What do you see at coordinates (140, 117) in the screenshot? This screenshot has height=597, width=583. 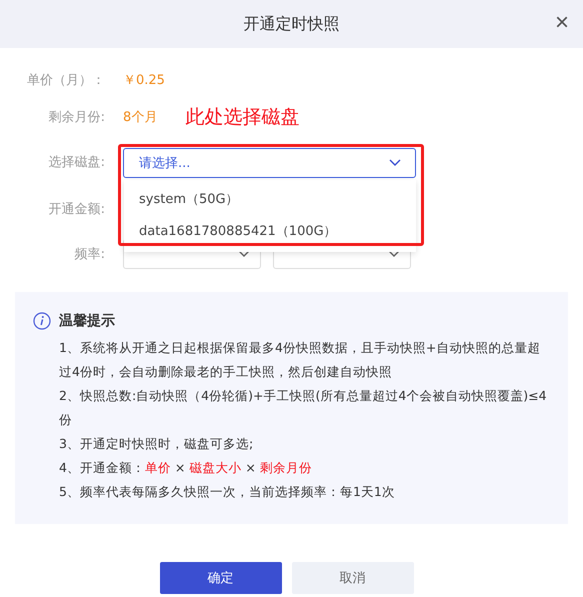 I see `field-value: 8个月` at bounding box center [140, 117].